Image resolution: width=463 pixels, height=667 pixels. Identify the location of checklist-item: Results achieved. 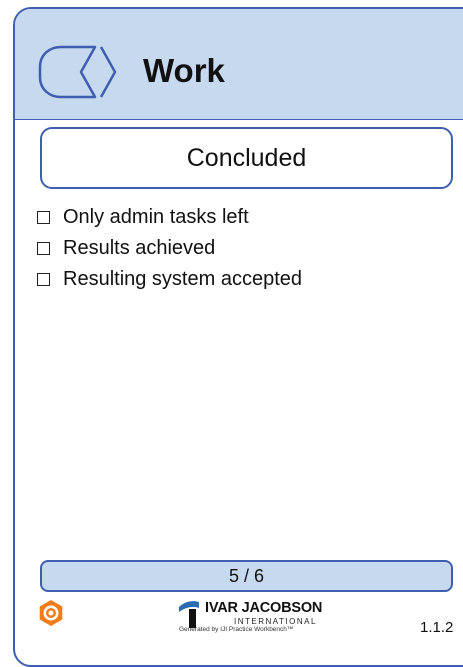
(169, 248).